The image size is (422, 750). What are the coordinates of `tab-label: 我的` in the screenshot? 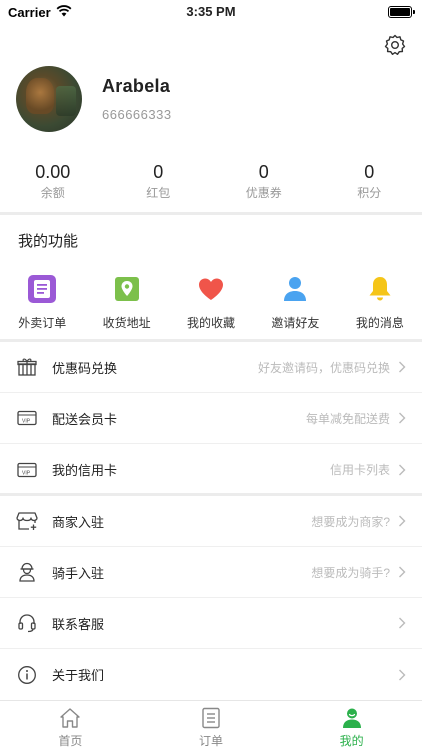 It's located at (351, 741).